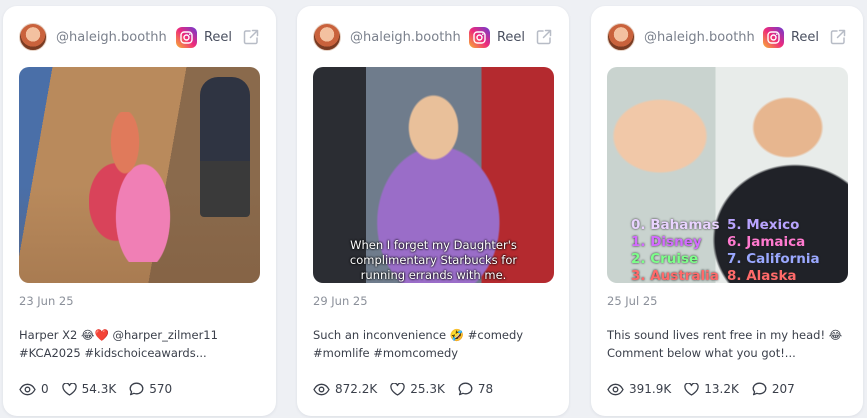  I want to click on list-item-1: 1. Disney, so click(666, 242).